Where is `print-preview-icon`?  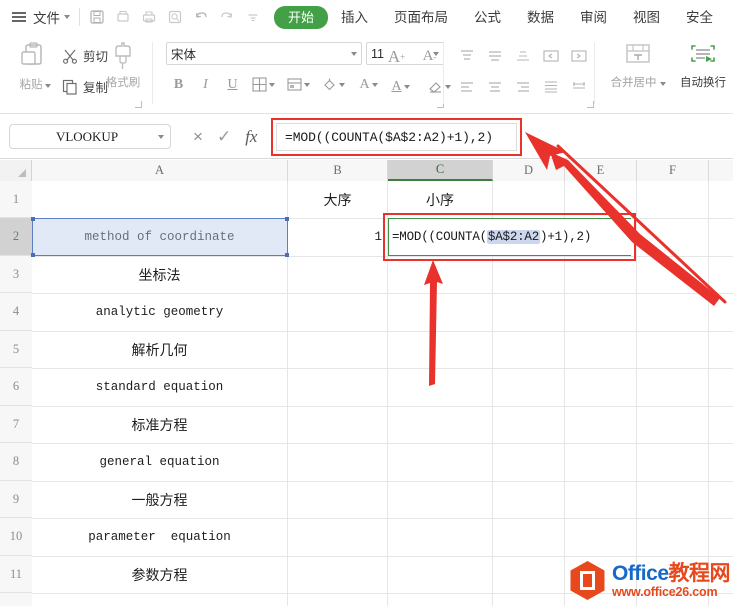 print-preview-icon is located at coordinates (123, 17).